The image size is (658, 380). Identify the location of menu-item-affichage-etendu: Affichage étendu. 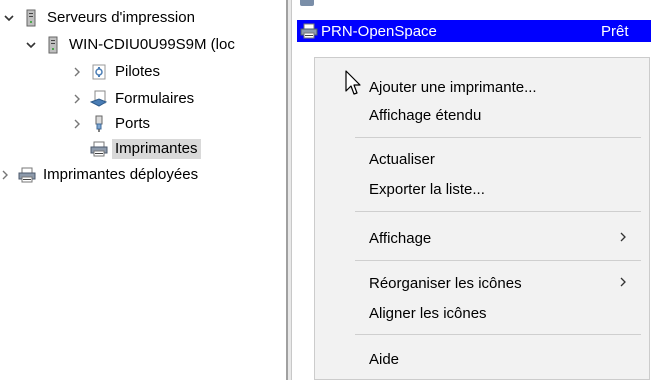
(482, 115).